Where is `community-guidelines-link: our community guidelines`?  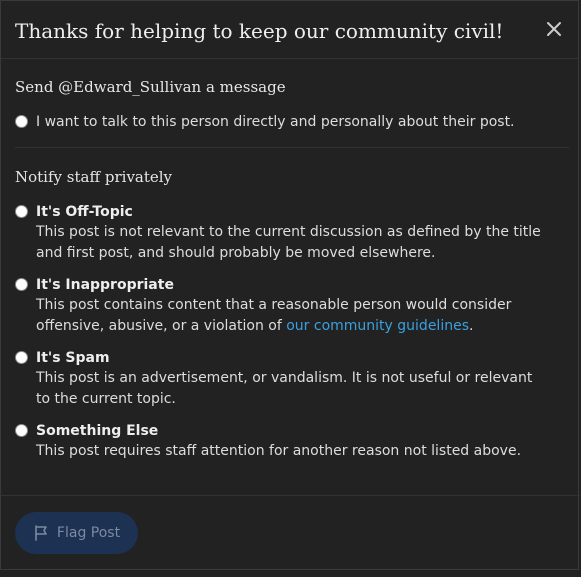 community-guidelines-link: our community guidelines is located at coordinates (377, 326).